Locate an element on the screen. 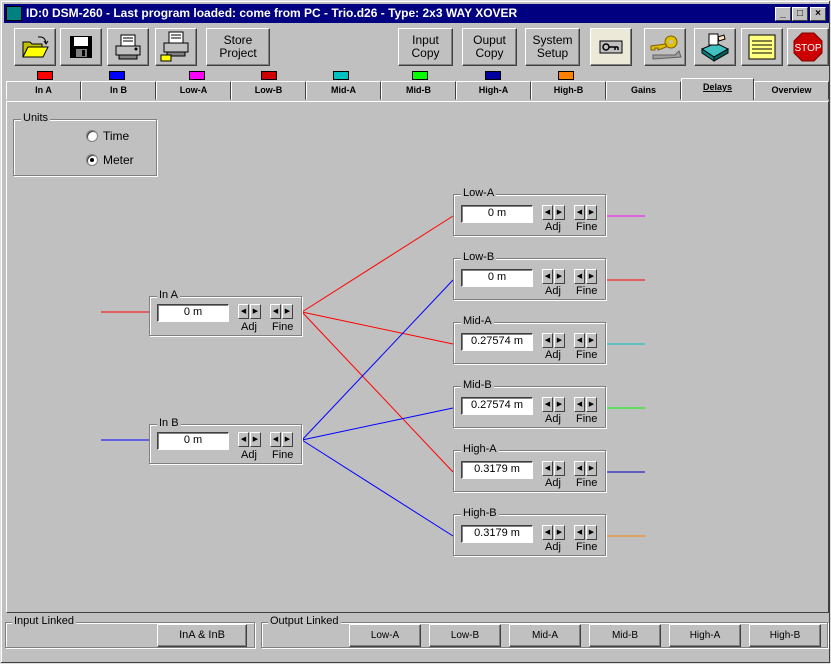 This screenshot has height=664, width=831. delay-value-in-b: 0 m is located at coordinates (193, 441).